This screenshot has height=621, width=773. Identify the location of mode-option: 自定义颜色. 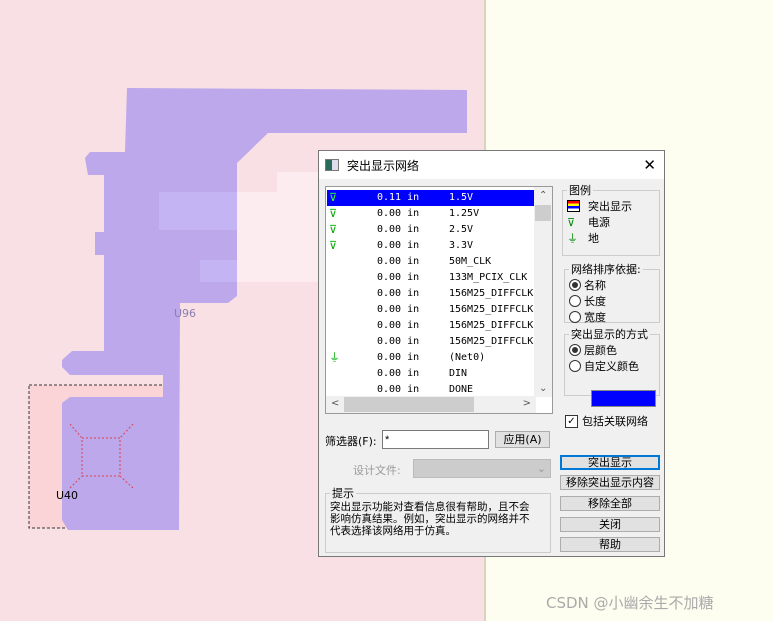
(612, 366).